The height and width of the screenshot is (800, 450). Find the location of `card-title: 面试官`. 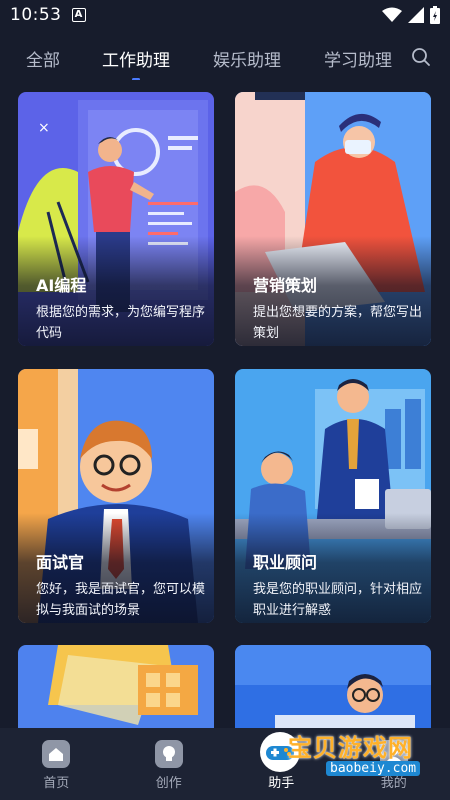

card-title: 面试官 is located at coordinates (60, 562).